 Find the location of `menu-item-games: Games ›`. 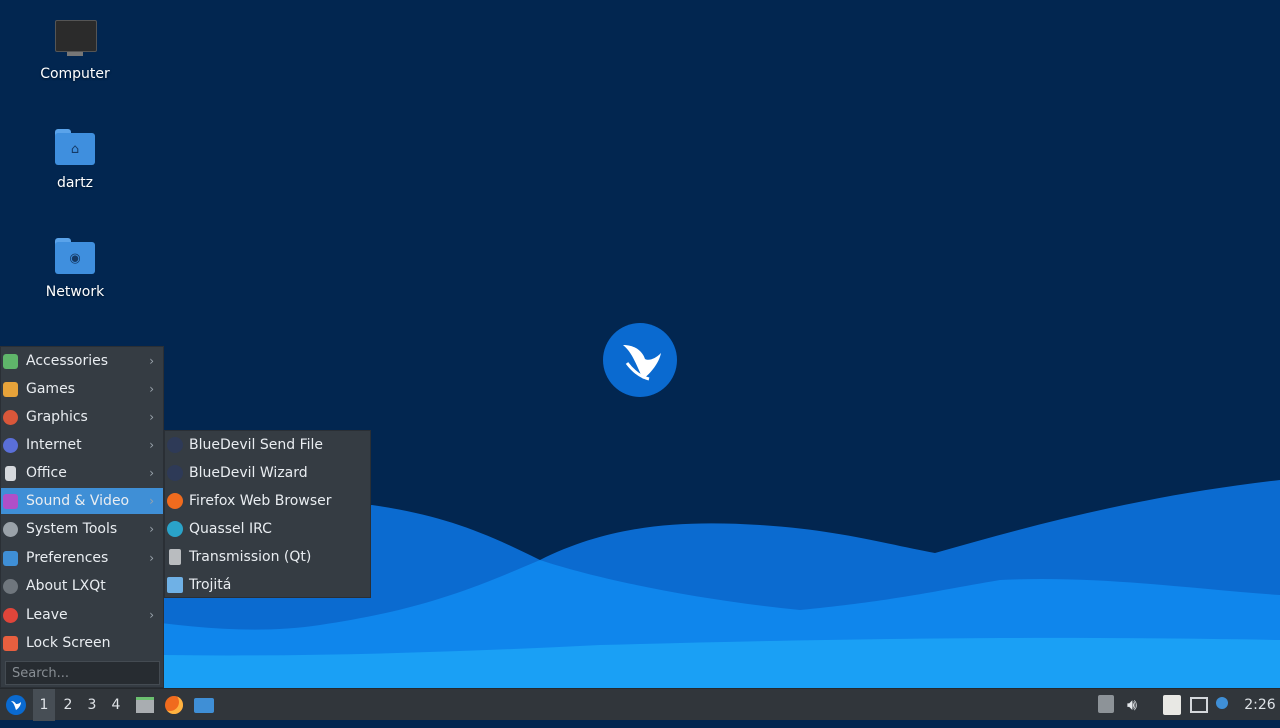

menu-item-games: Games › is located at coordinates (82, 389).